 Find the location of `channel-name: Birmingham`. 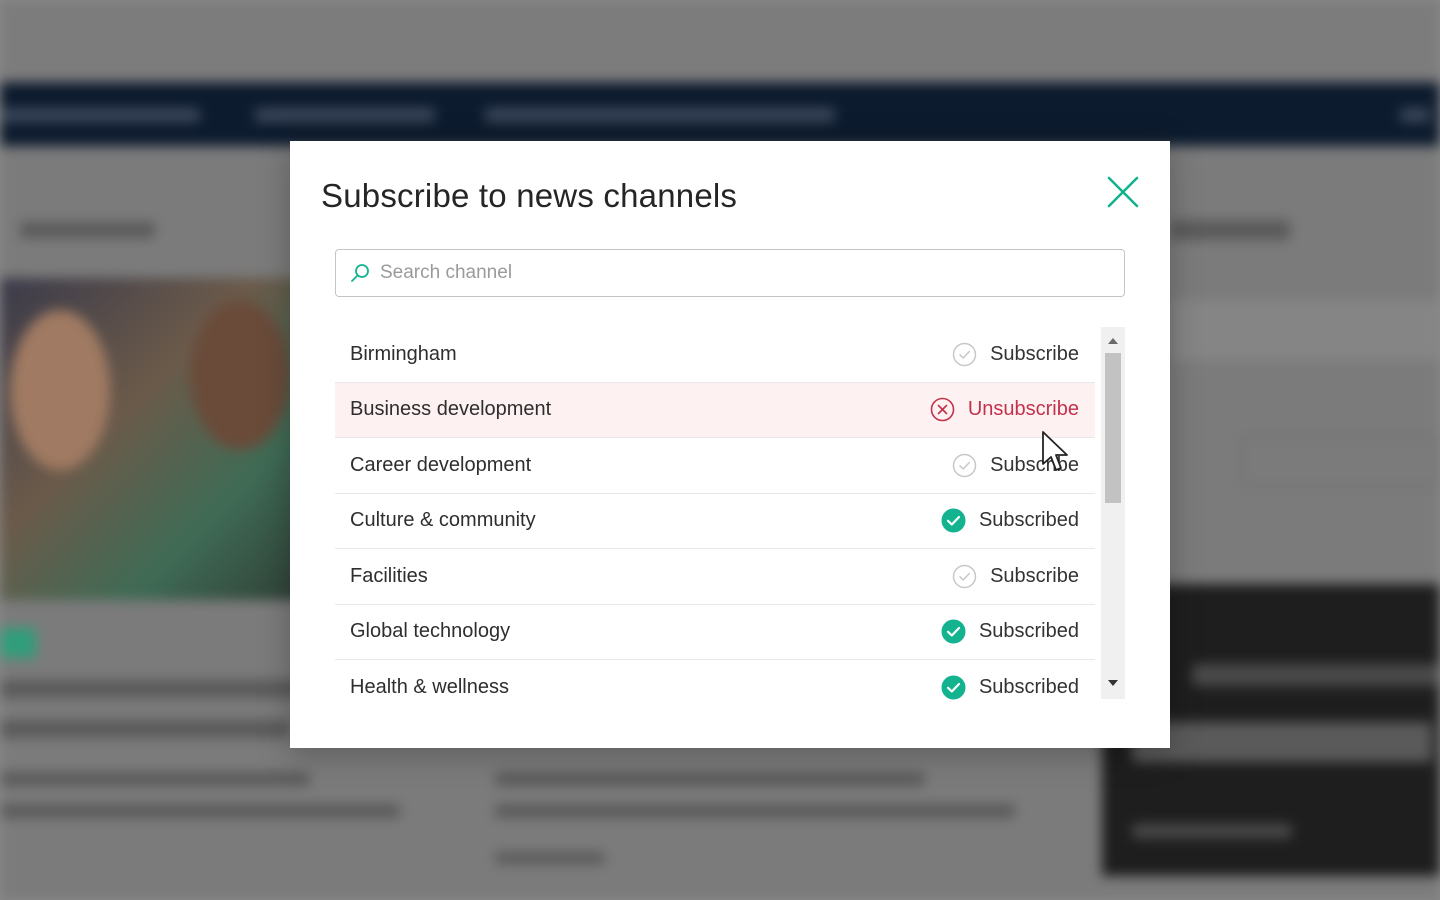

channel-name: Birmingham is located at coordinates (403, 353).